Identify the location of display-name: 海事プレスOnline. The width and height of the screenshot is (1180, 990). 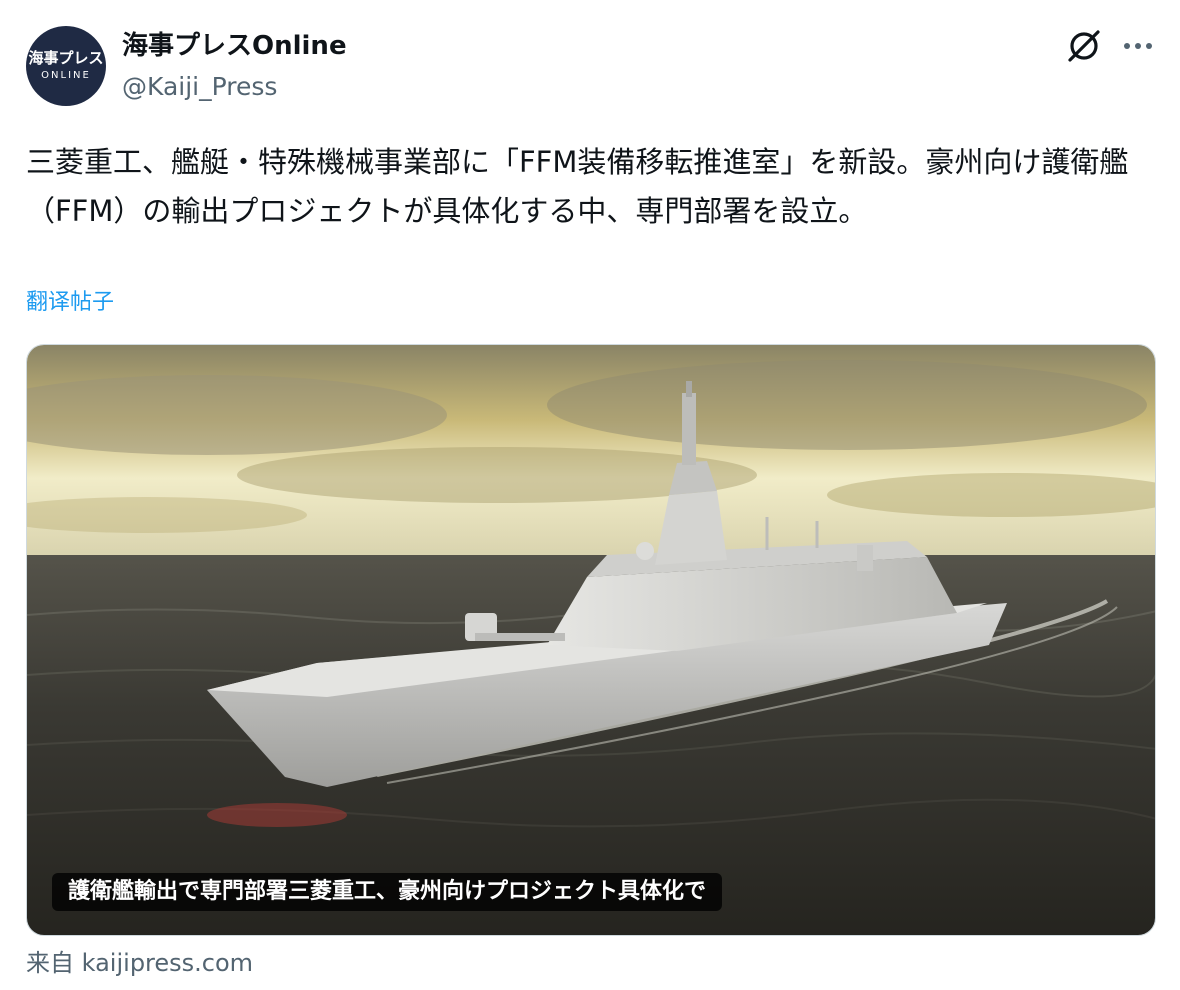
(234, 46).